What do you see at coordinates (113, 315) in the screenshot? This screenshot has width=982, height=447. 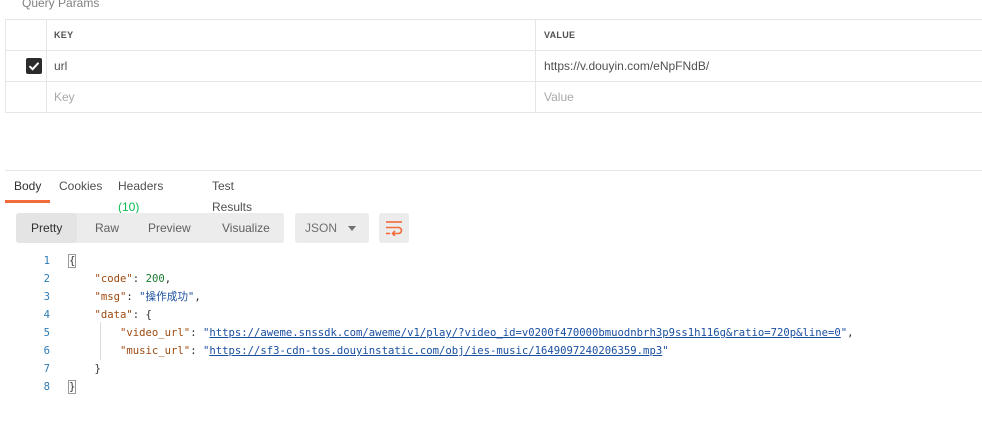 I see `data-key: "data"` at bounding box center [113, 315].